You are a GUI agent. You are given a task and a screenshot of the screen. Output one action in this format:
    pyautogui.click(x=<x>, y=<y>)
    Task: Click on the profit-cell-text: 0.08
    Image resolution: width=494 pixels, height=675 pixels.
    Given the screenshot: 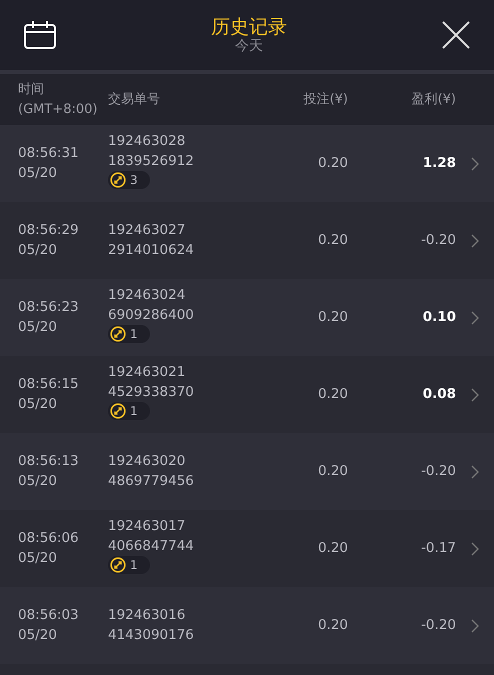 What is the action you would take?
    pyautogui.click(x=439, y=394)
    